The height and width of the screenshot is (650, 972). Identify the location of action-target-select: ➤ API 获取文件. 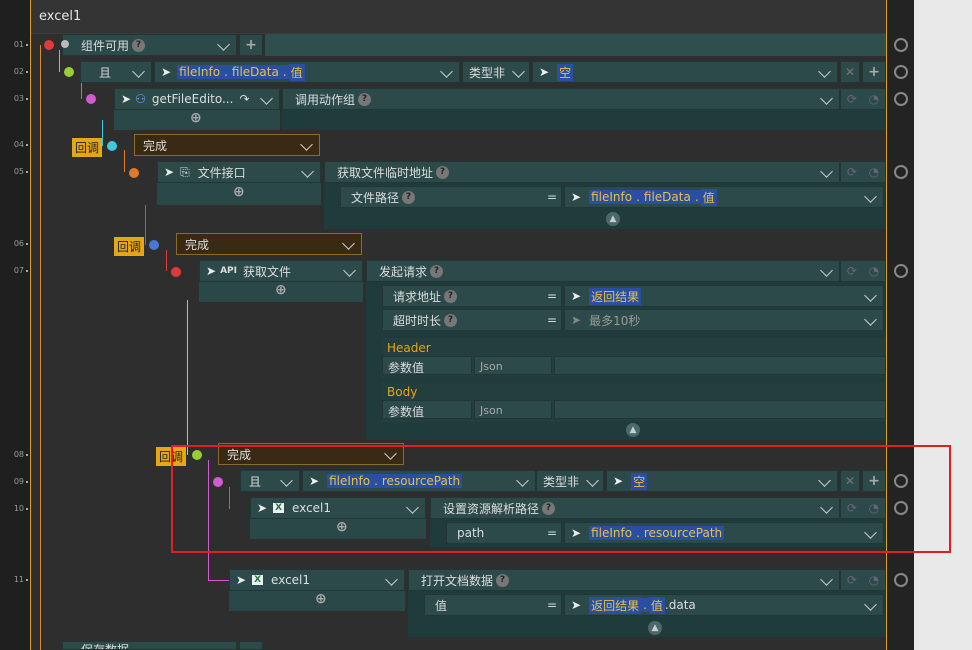
(281, 271).